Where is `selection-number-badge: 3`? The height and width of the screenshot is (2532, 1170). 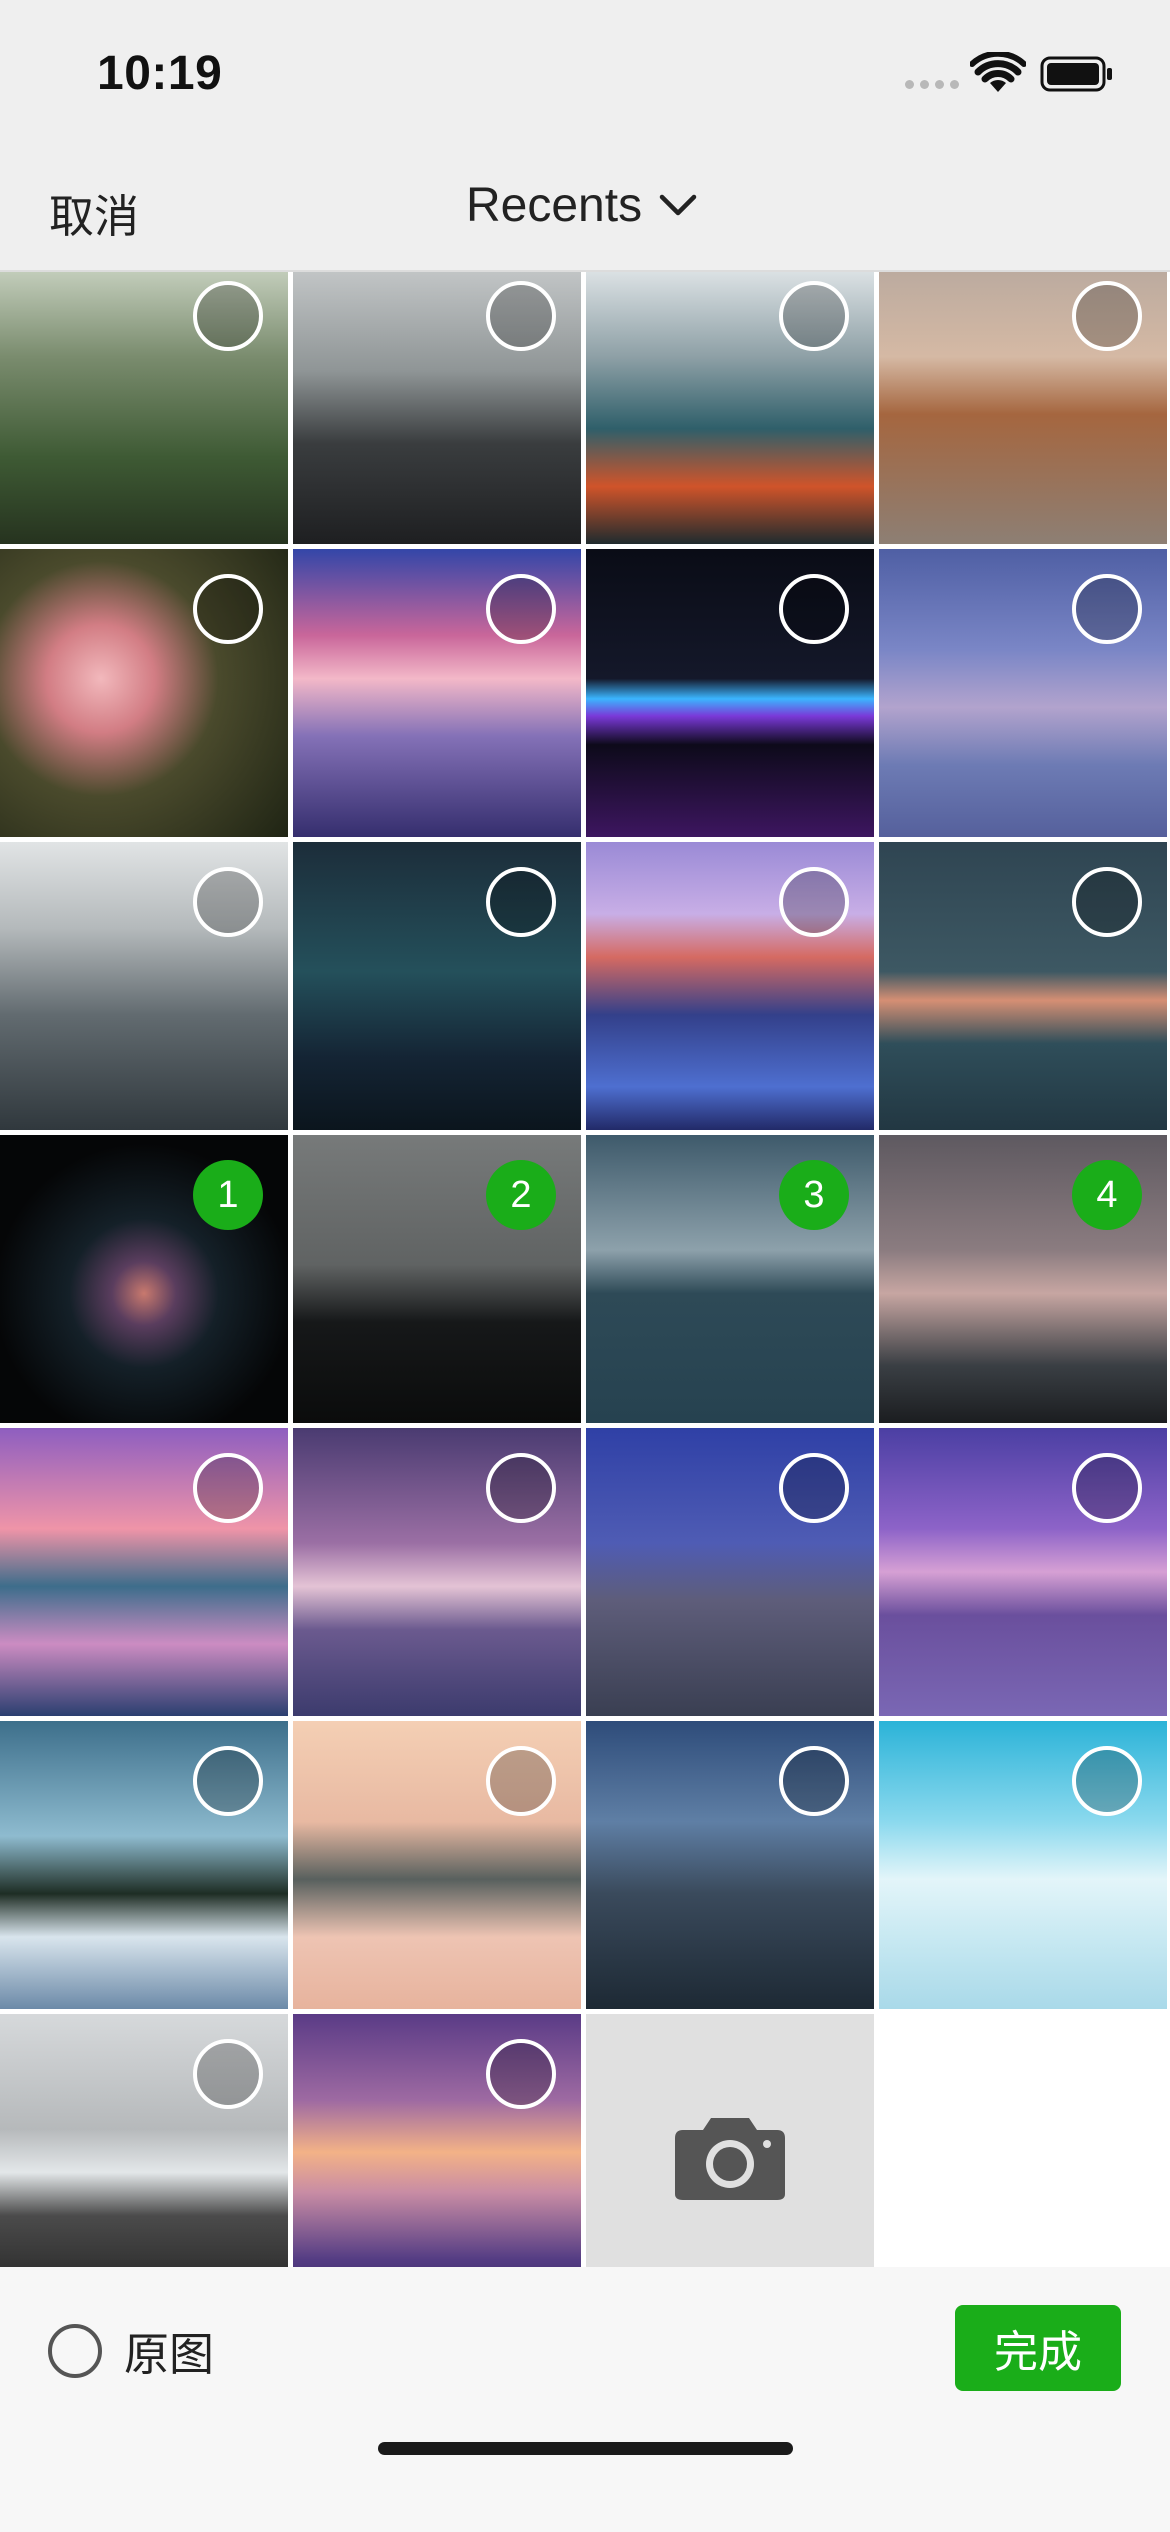 selection-number-badge: 3 is located at coordinates (814, 1195).